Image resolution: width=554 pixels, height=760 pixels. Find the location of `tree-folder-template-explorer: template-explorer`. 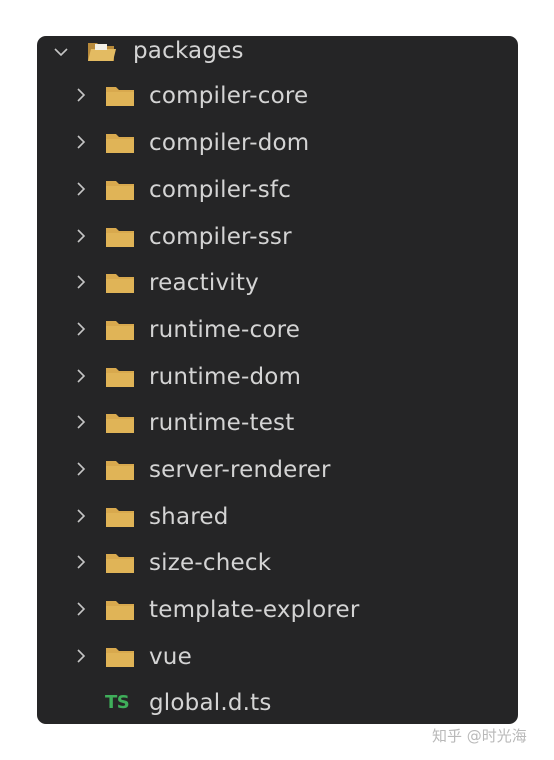

tree-folder-template-explorer: template-explorer is located at coordinates (277, 619).